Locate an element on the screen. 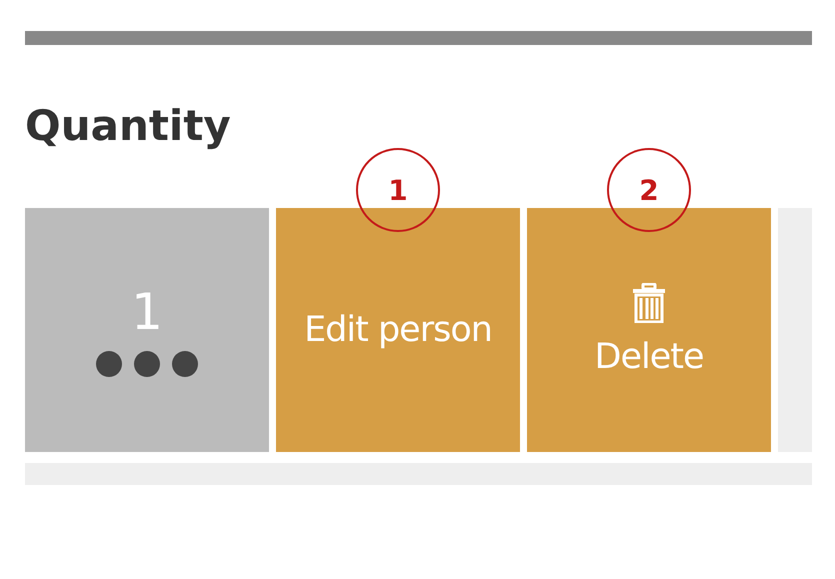 This screenshot has height=579, width=835. item-tile: 1 is located at coordinates (147, 330).